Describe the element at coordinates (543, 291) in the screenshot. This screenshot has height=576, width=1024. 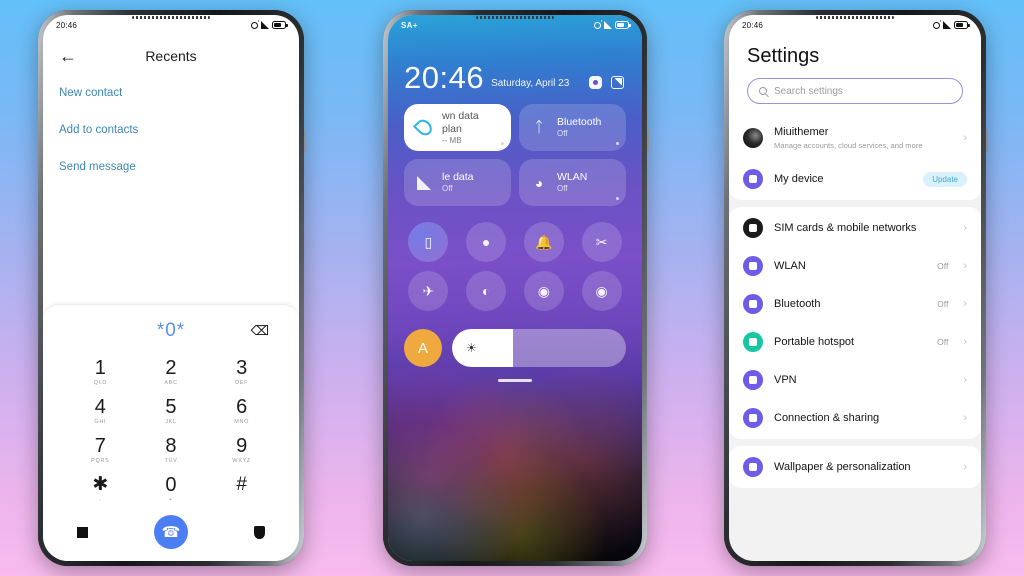
I see `location-icon: ◉` at that location.